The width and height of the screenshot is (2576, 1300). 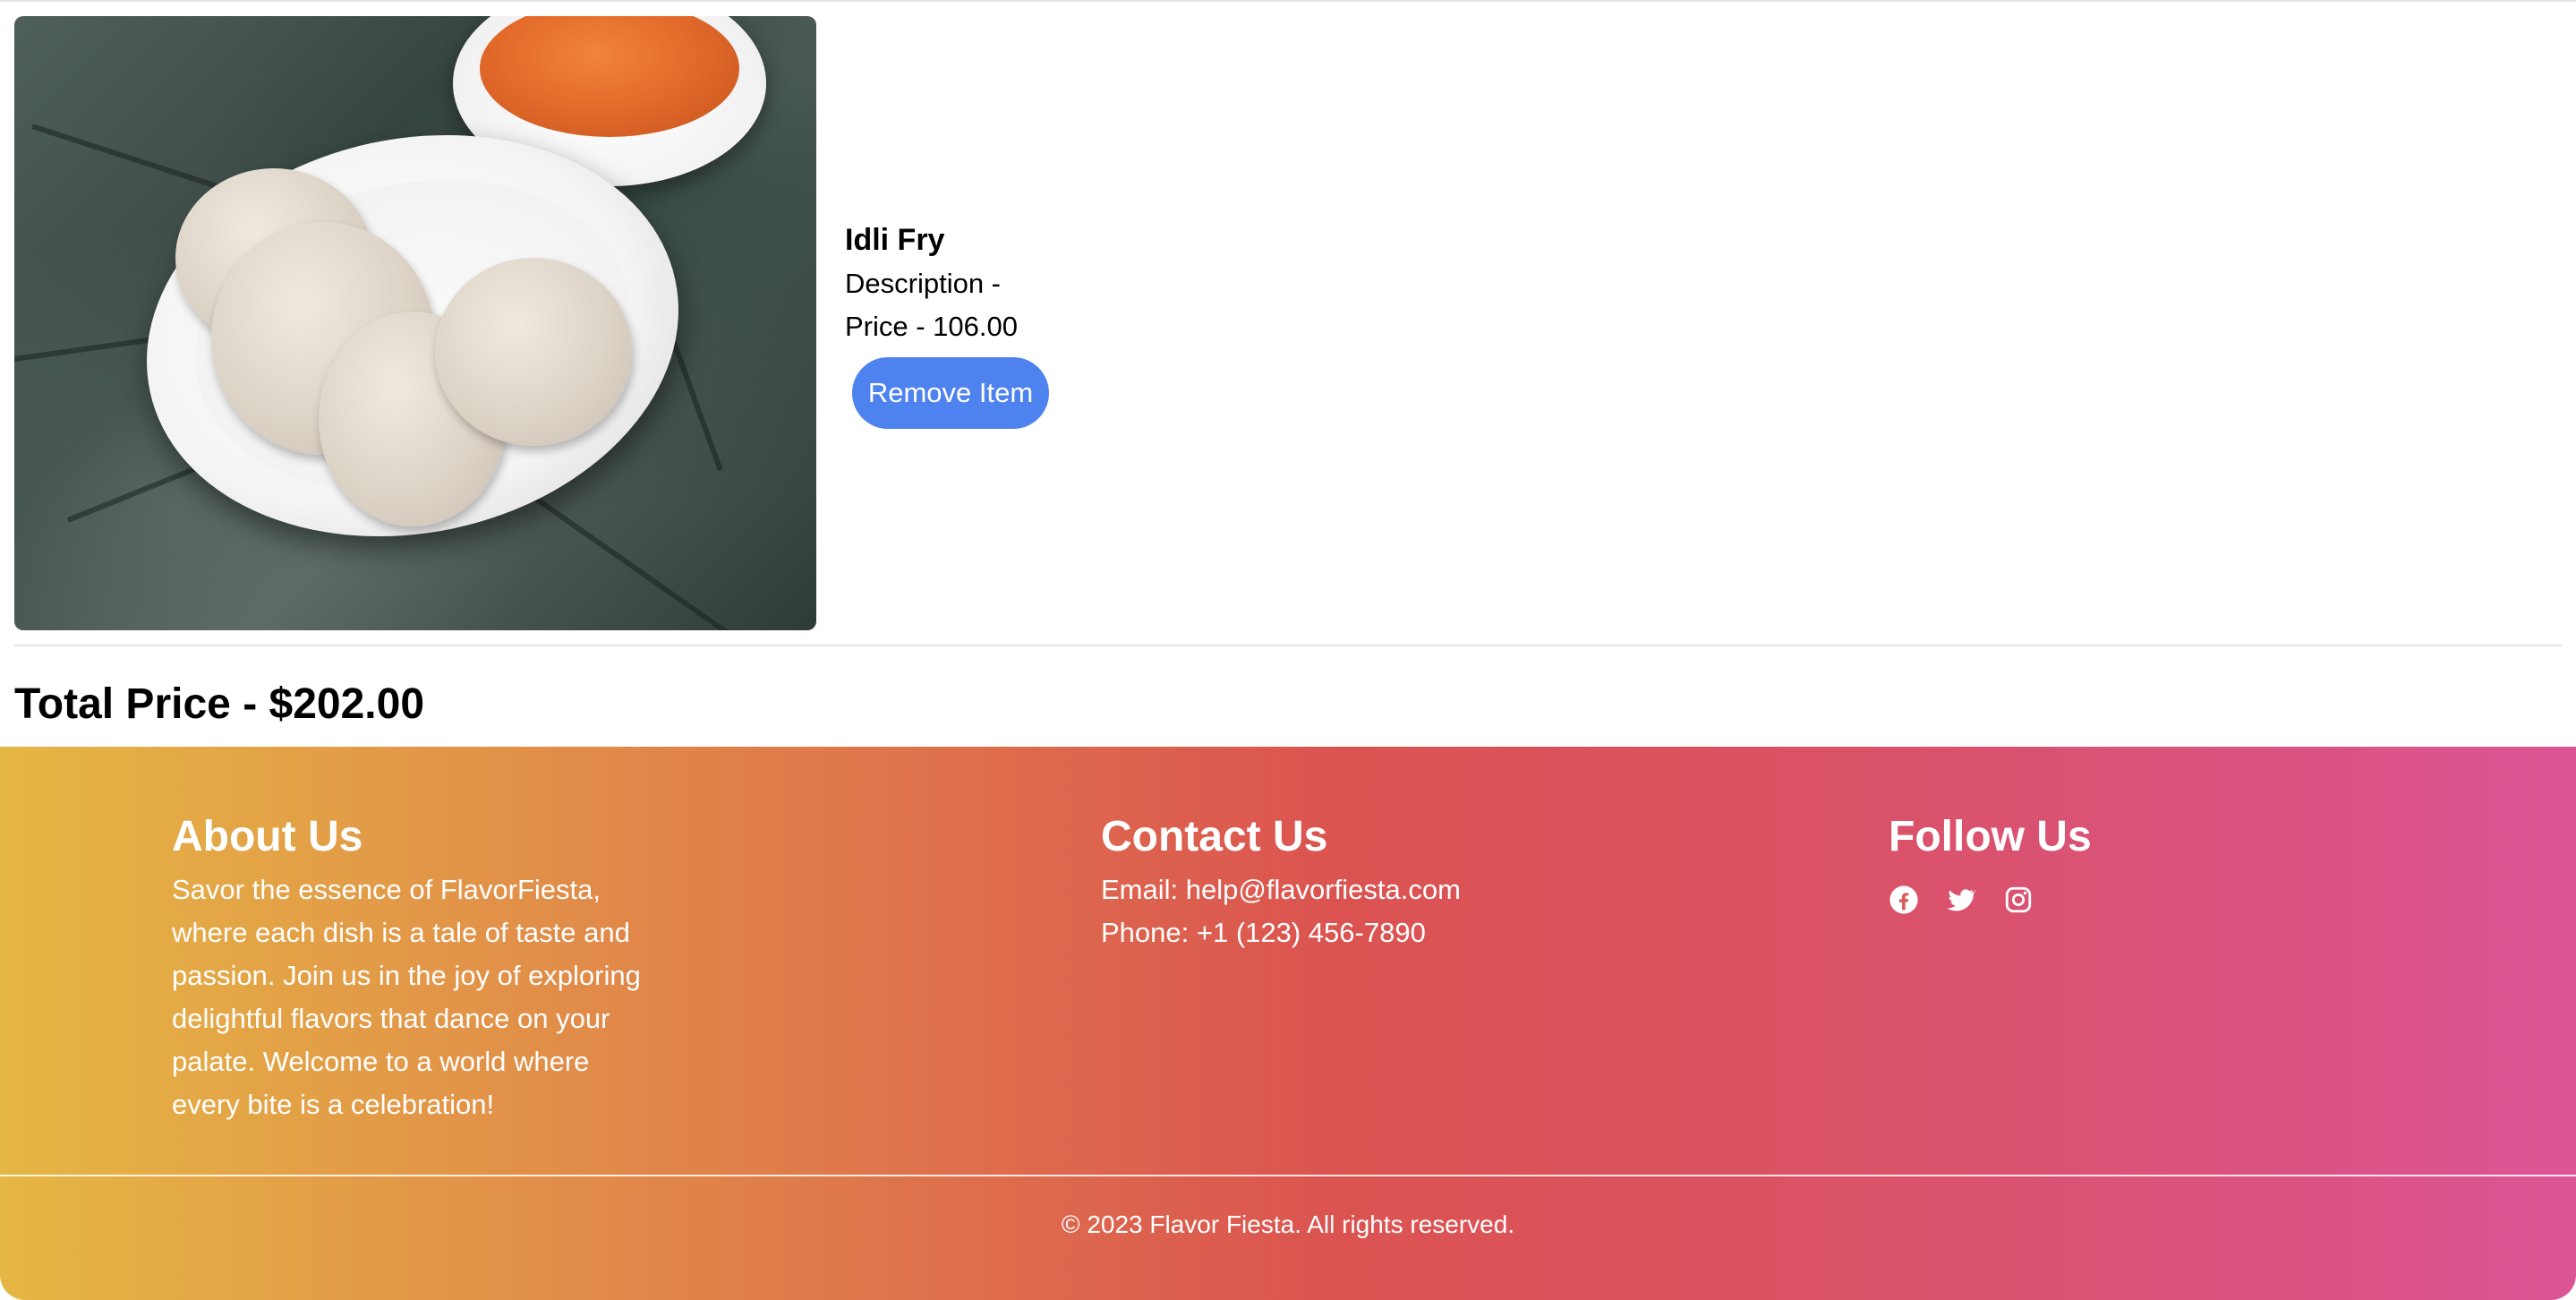 I want to click on item-name: Idli Fry, so click(x=895, y=240).